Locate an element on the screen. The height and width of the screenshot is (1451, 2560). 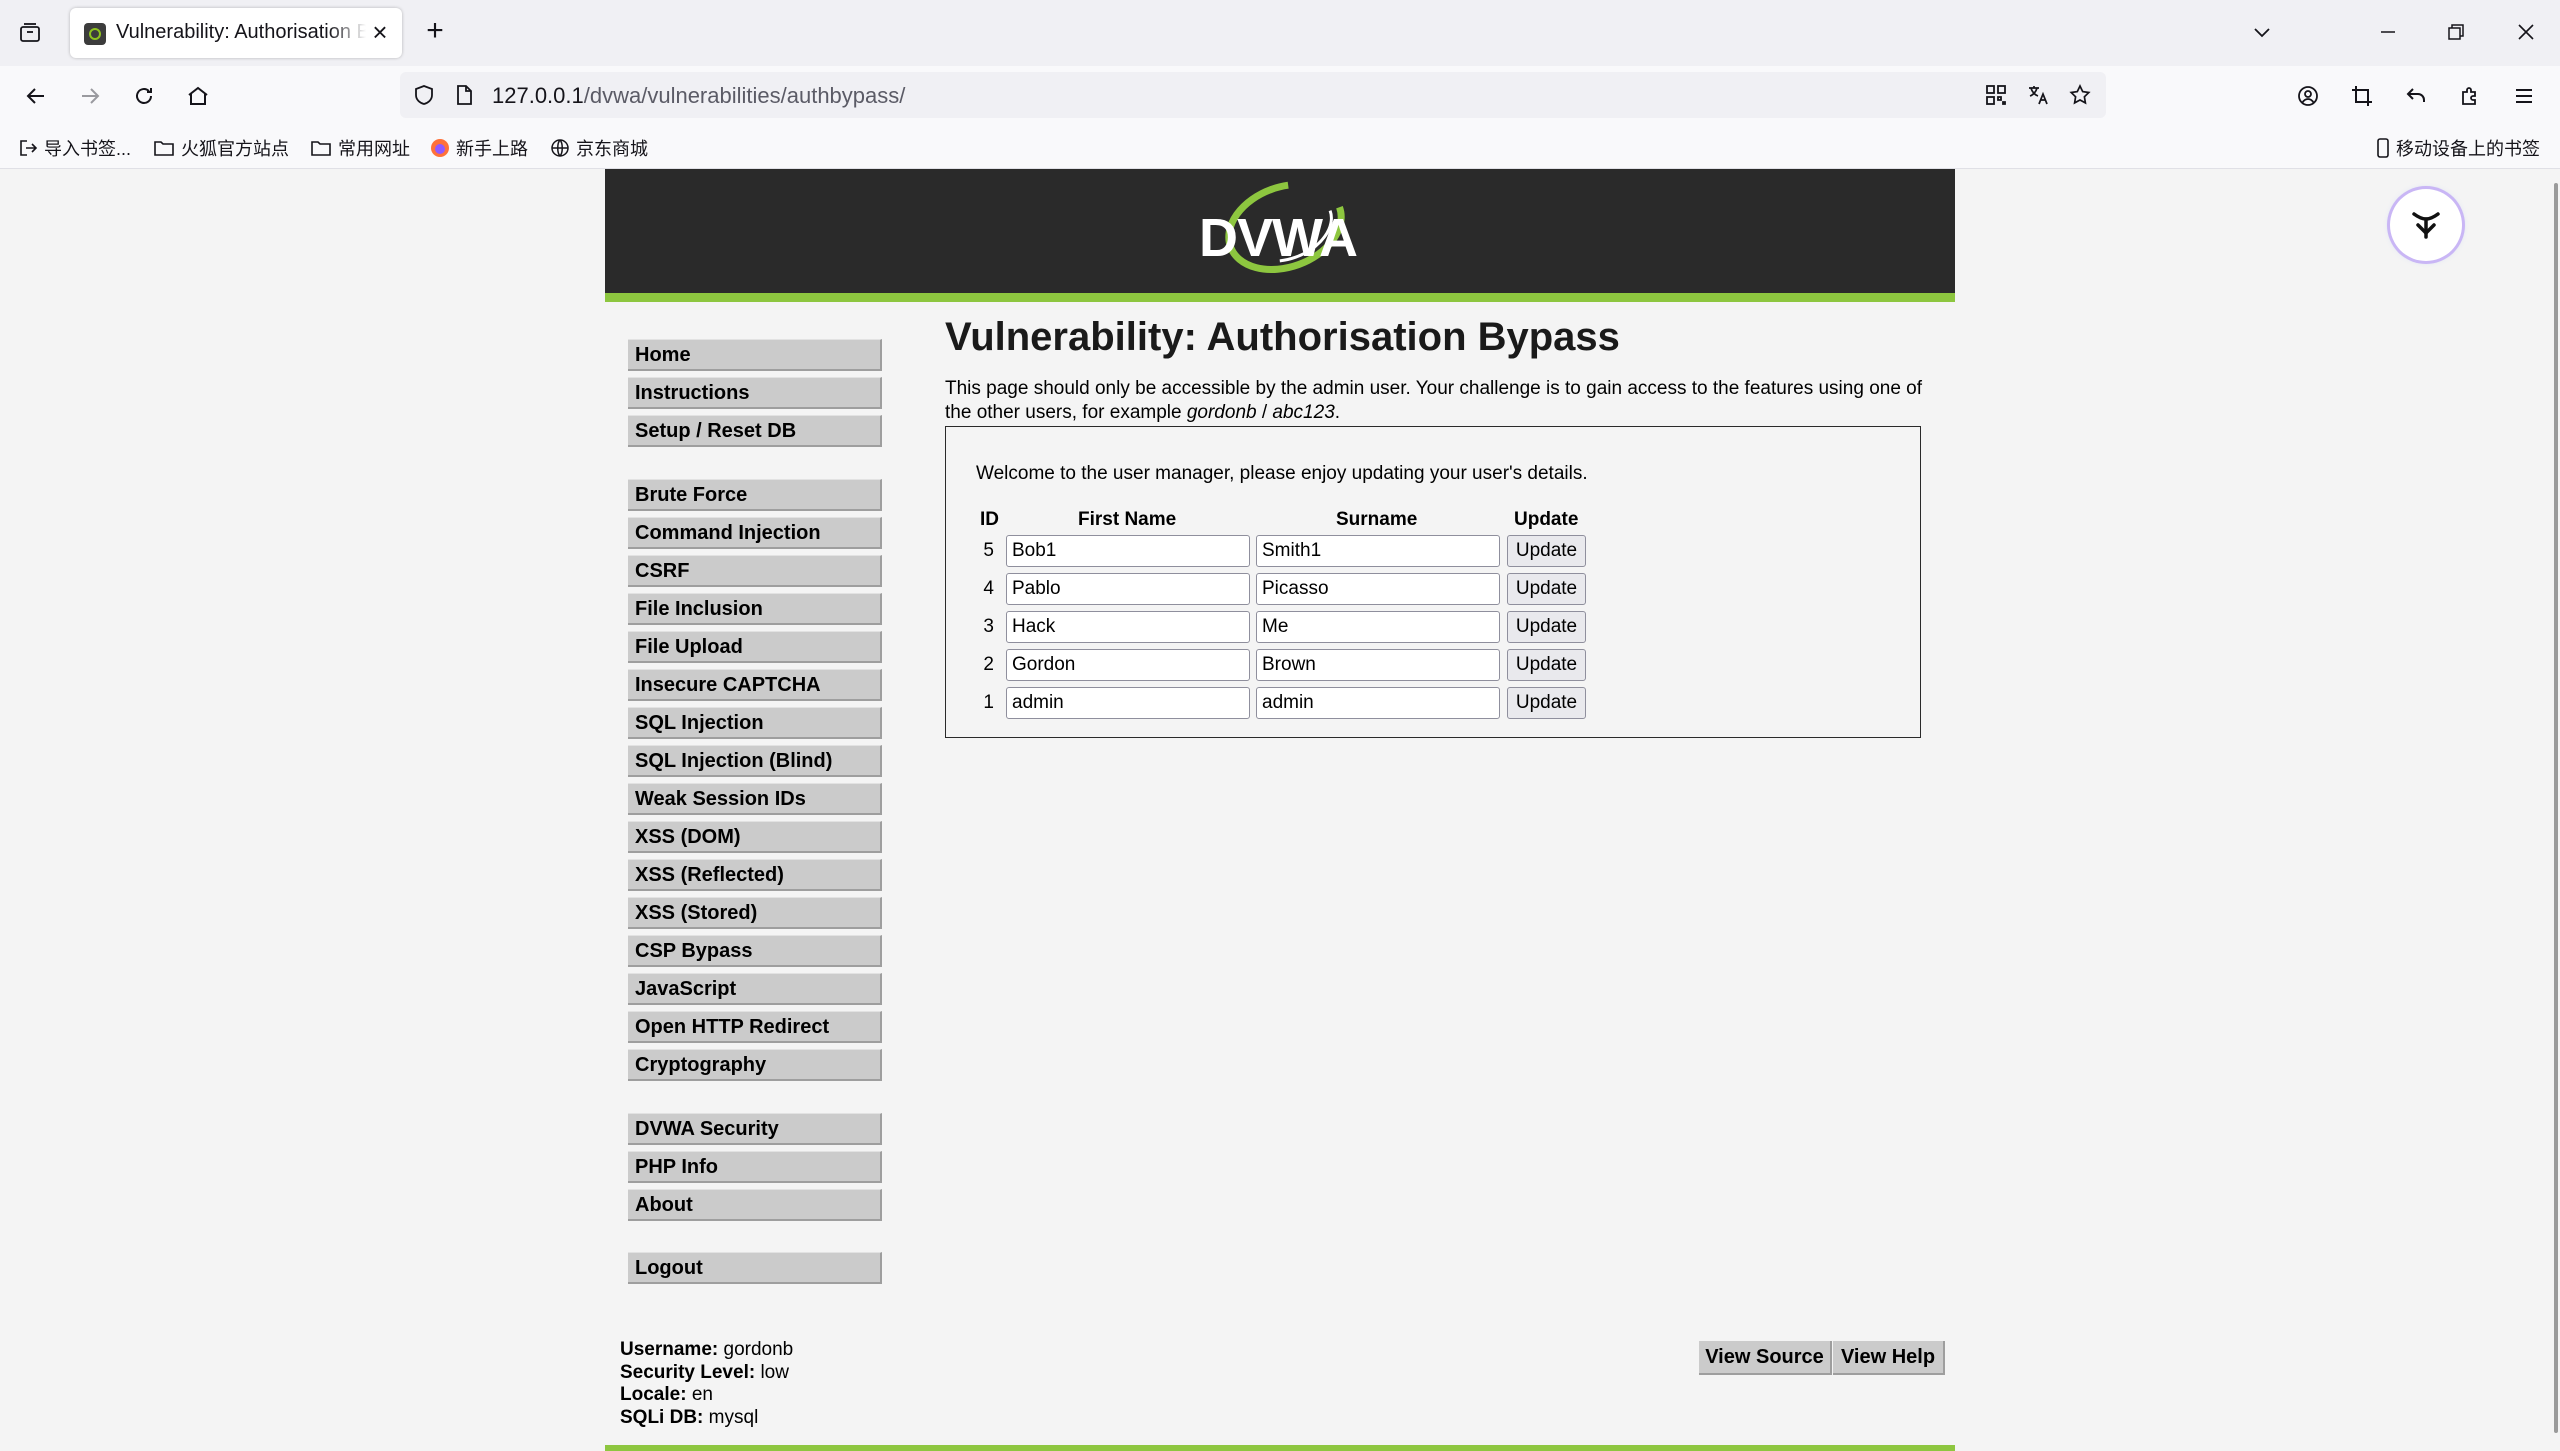
view-source-button: View Source is located at coordinates (1765, 1358).